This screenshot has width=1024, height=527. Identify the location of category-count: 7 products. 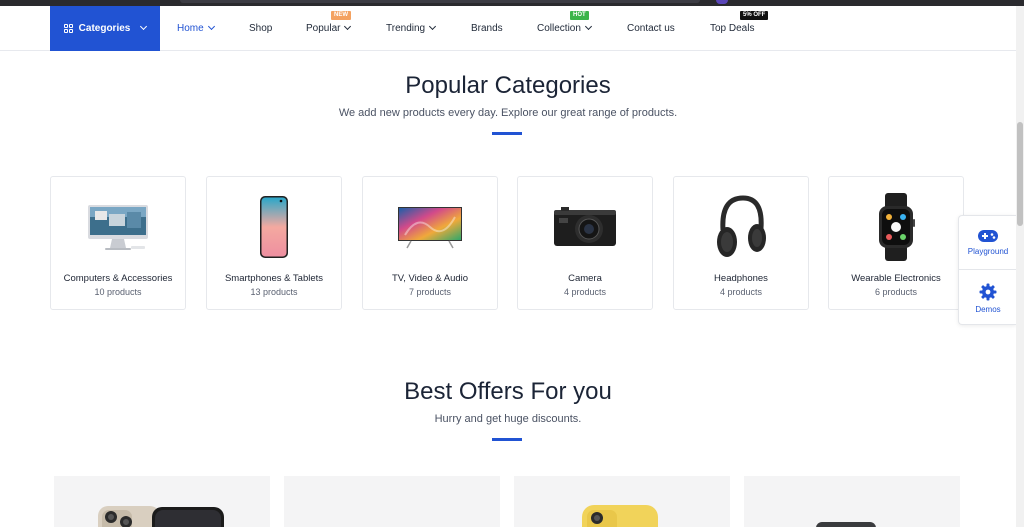
(430, 292).